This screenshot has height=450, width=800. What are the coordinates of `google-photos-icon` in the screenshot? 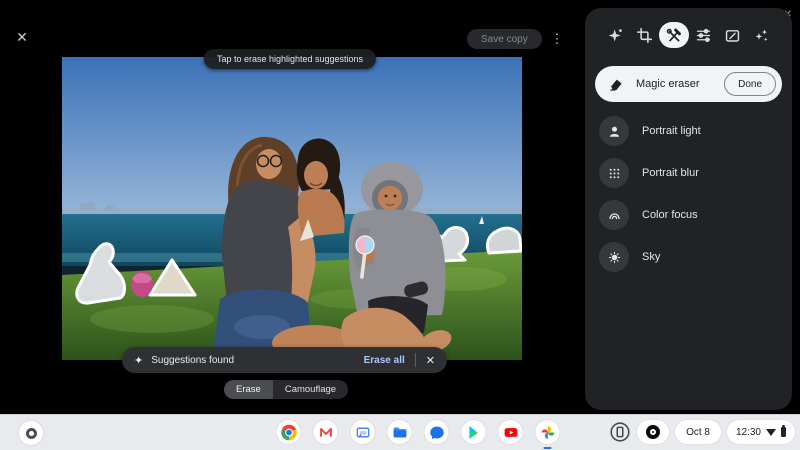 It's located at (547, 434).